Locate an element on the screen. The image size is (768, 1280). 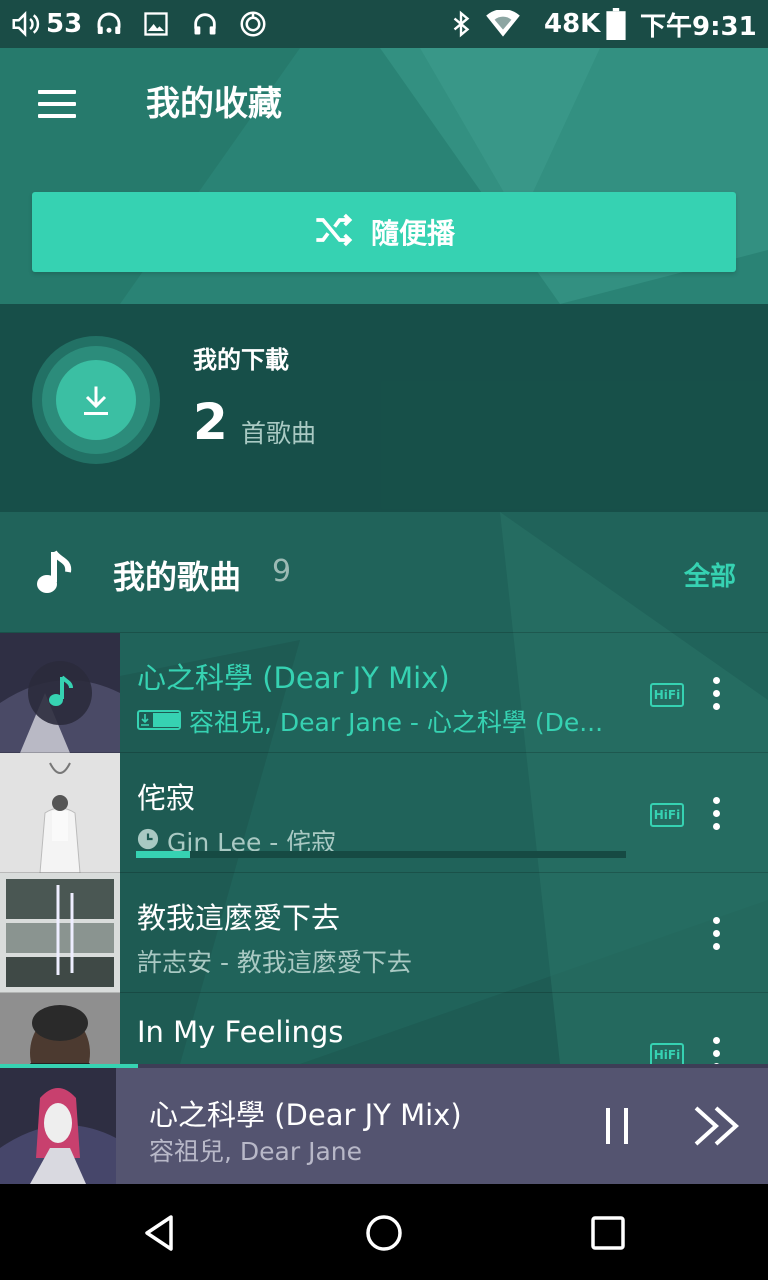
wifi-icon is located at coordinates (503, 24).